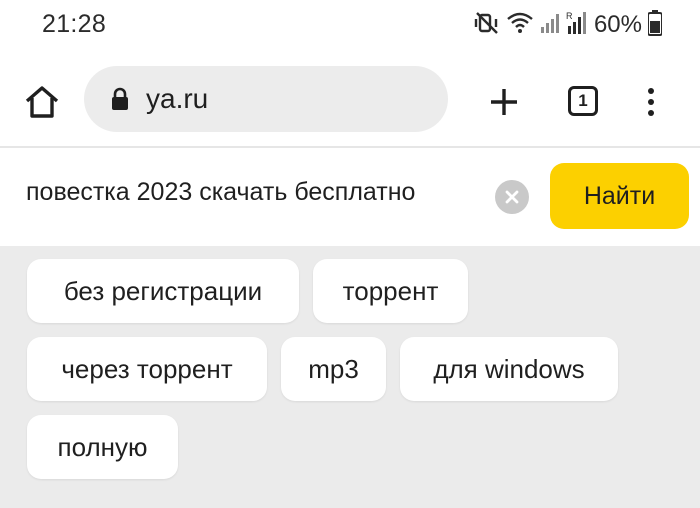 The width and height of the screenshot is (700, 508). I want to click on status-icons: R 60%, so click(568, 25).